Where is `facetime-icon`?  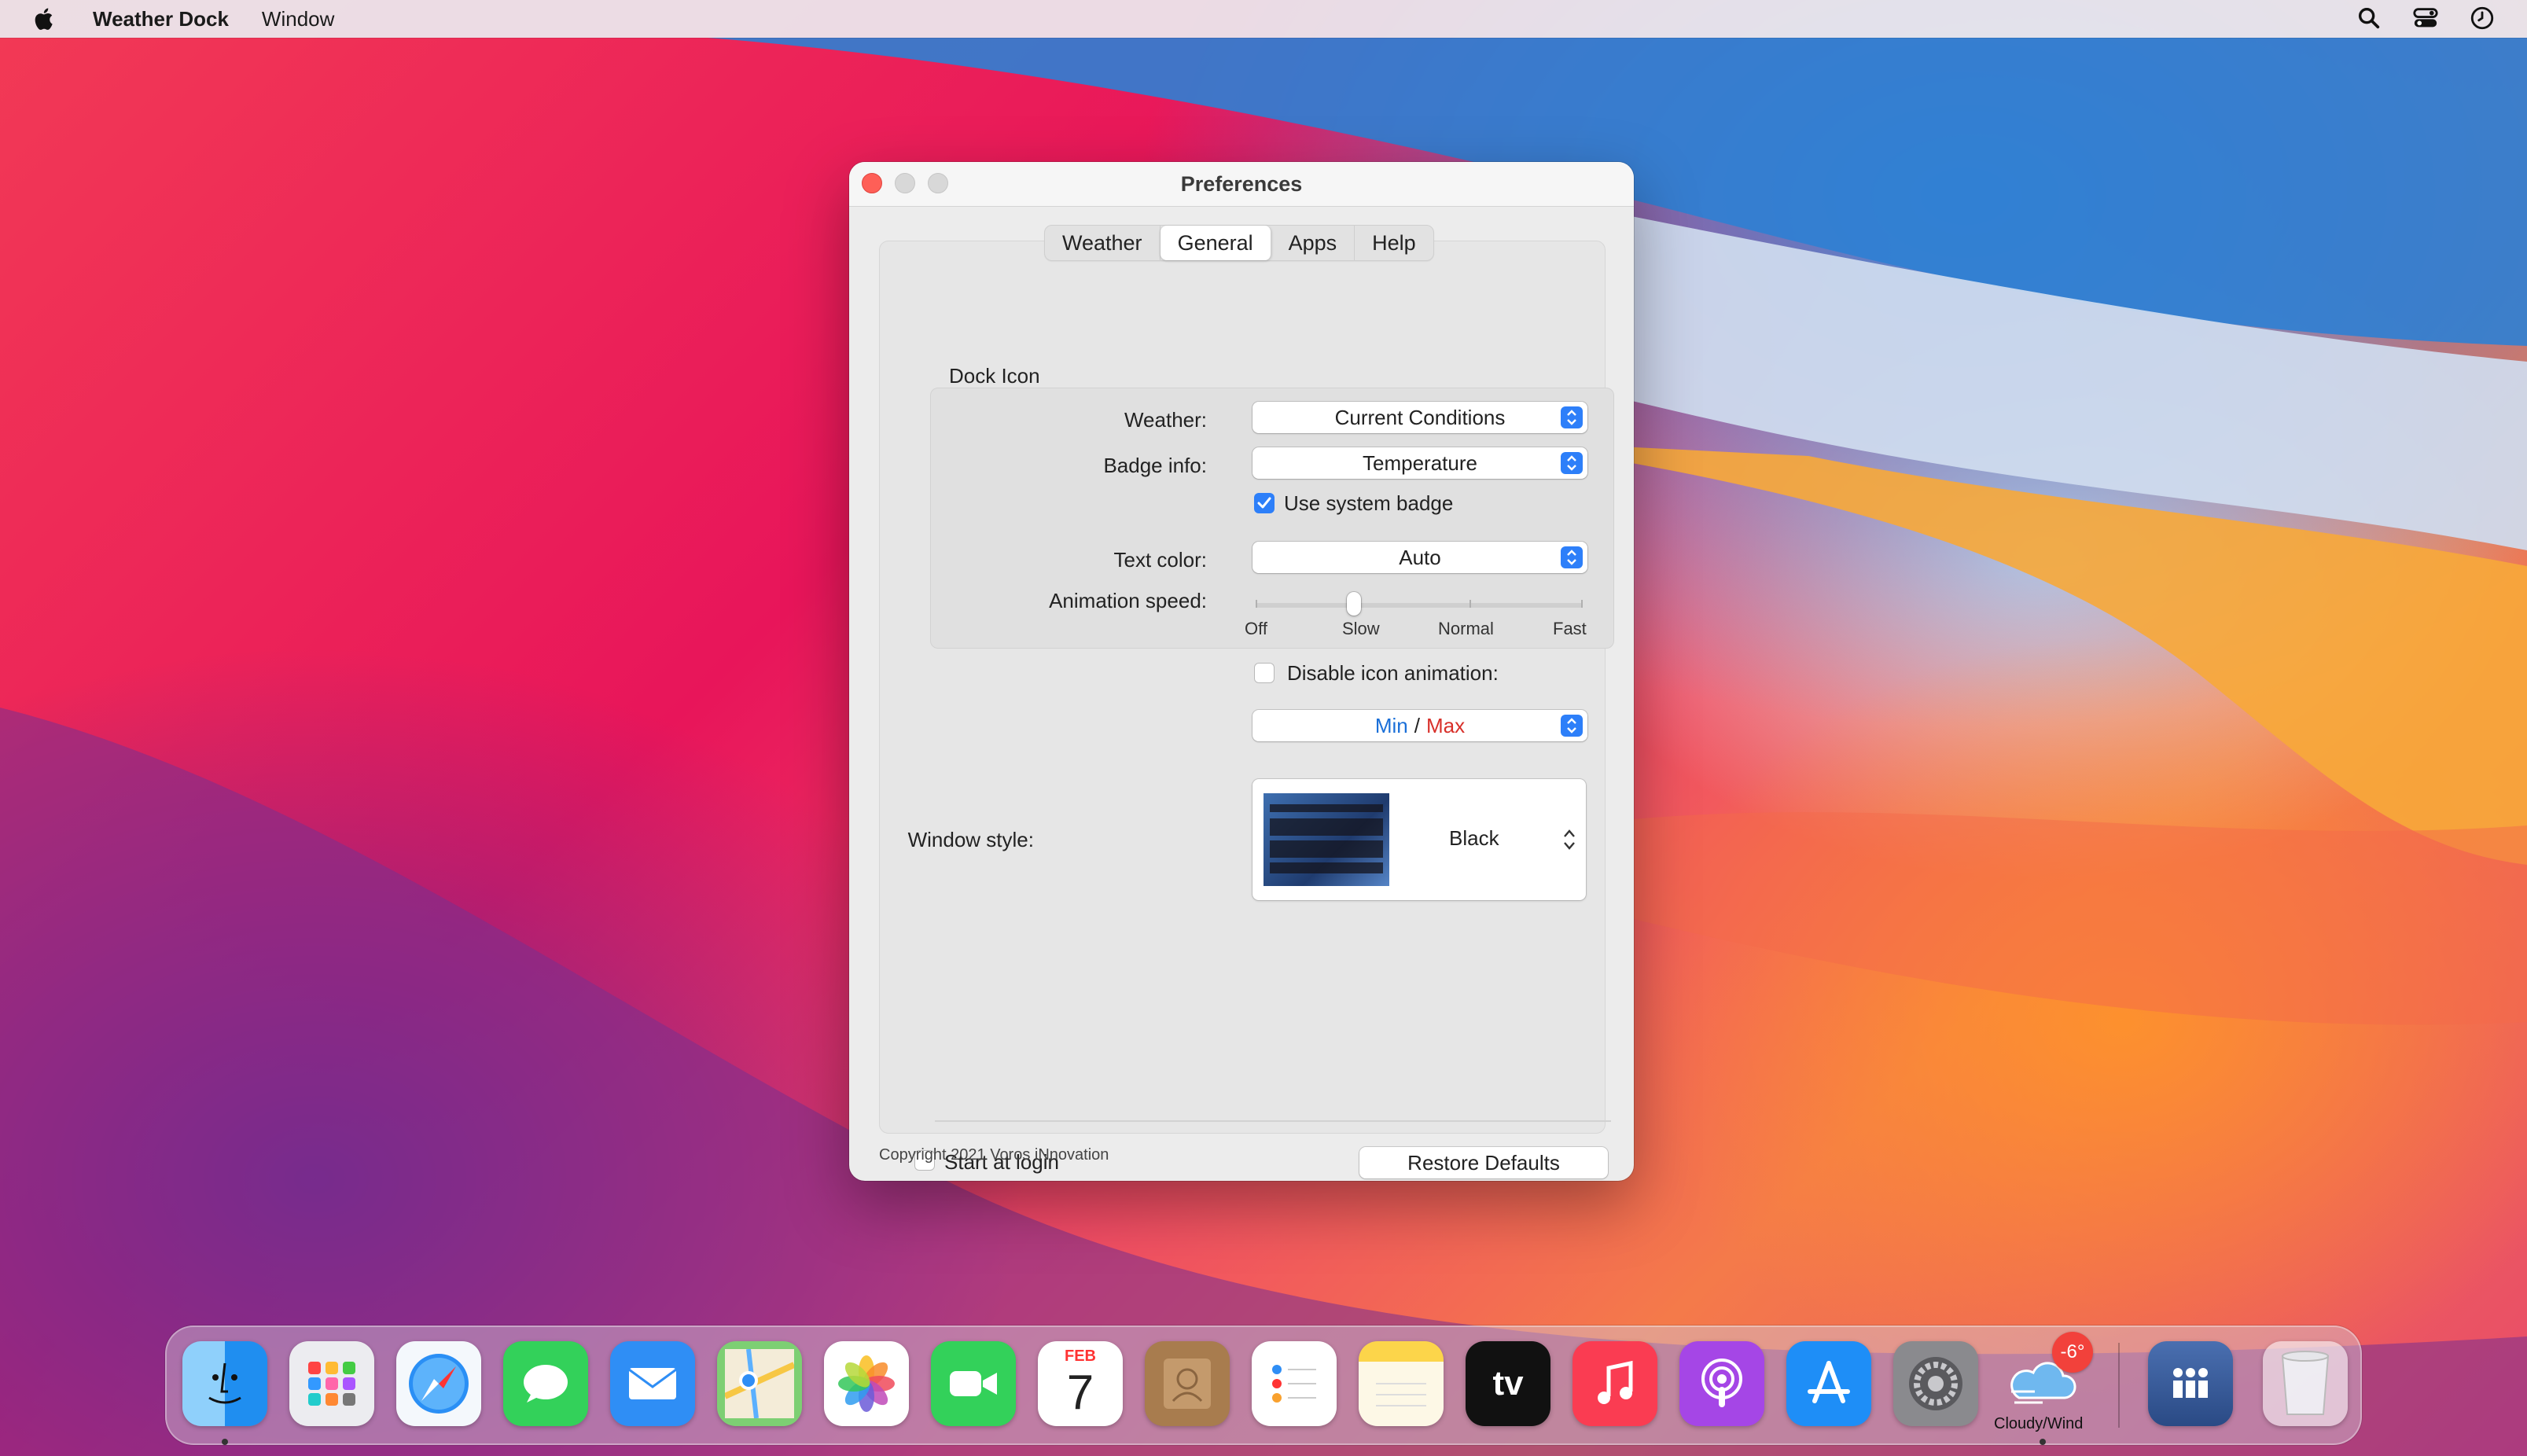 facetime-icon is located at coordinates (973, 1383).